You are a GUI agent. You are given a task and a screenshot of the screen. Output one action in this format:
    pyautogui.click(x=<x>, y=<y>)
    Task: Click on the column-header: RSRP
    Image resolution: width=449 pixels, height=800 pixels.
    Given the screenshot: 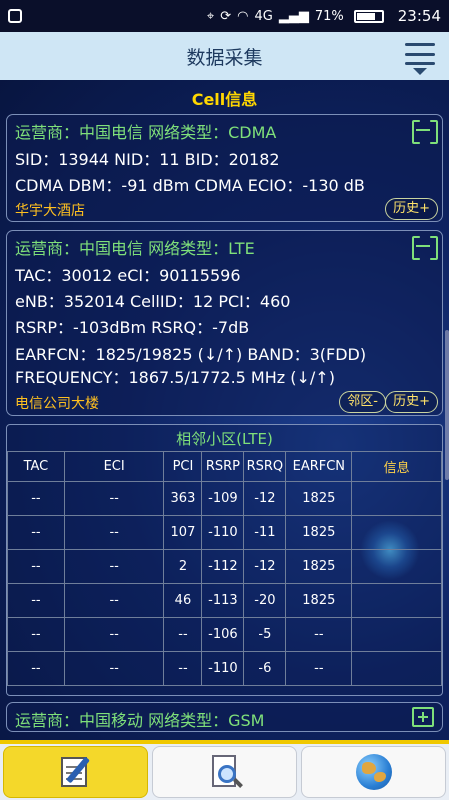 What is the action you would take?
    pyautogui.click(x=223, y=466)
    